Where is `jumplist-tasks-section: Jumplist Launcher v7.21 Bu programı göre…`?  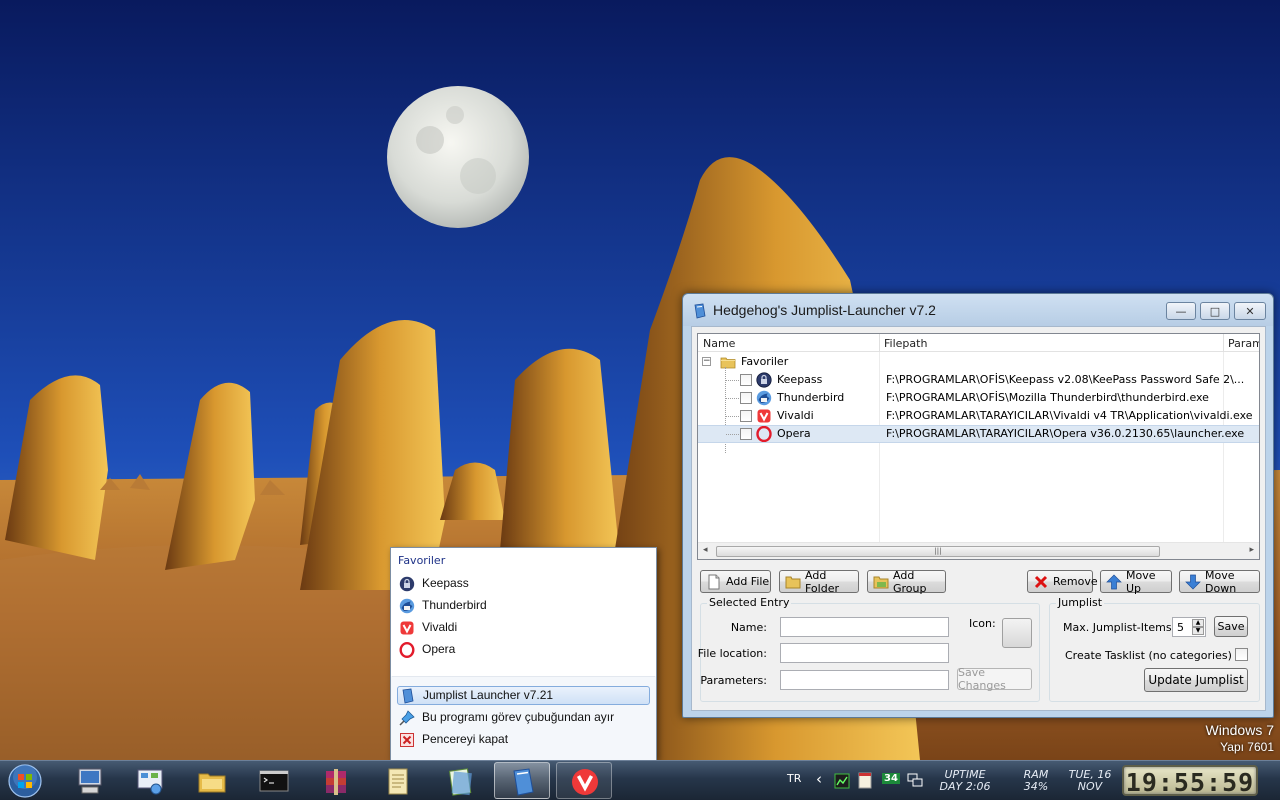 jumplist-tasks-section: Jumplist Launcher v7.21 Bu programı göre… is located at coordinates (523, 718).